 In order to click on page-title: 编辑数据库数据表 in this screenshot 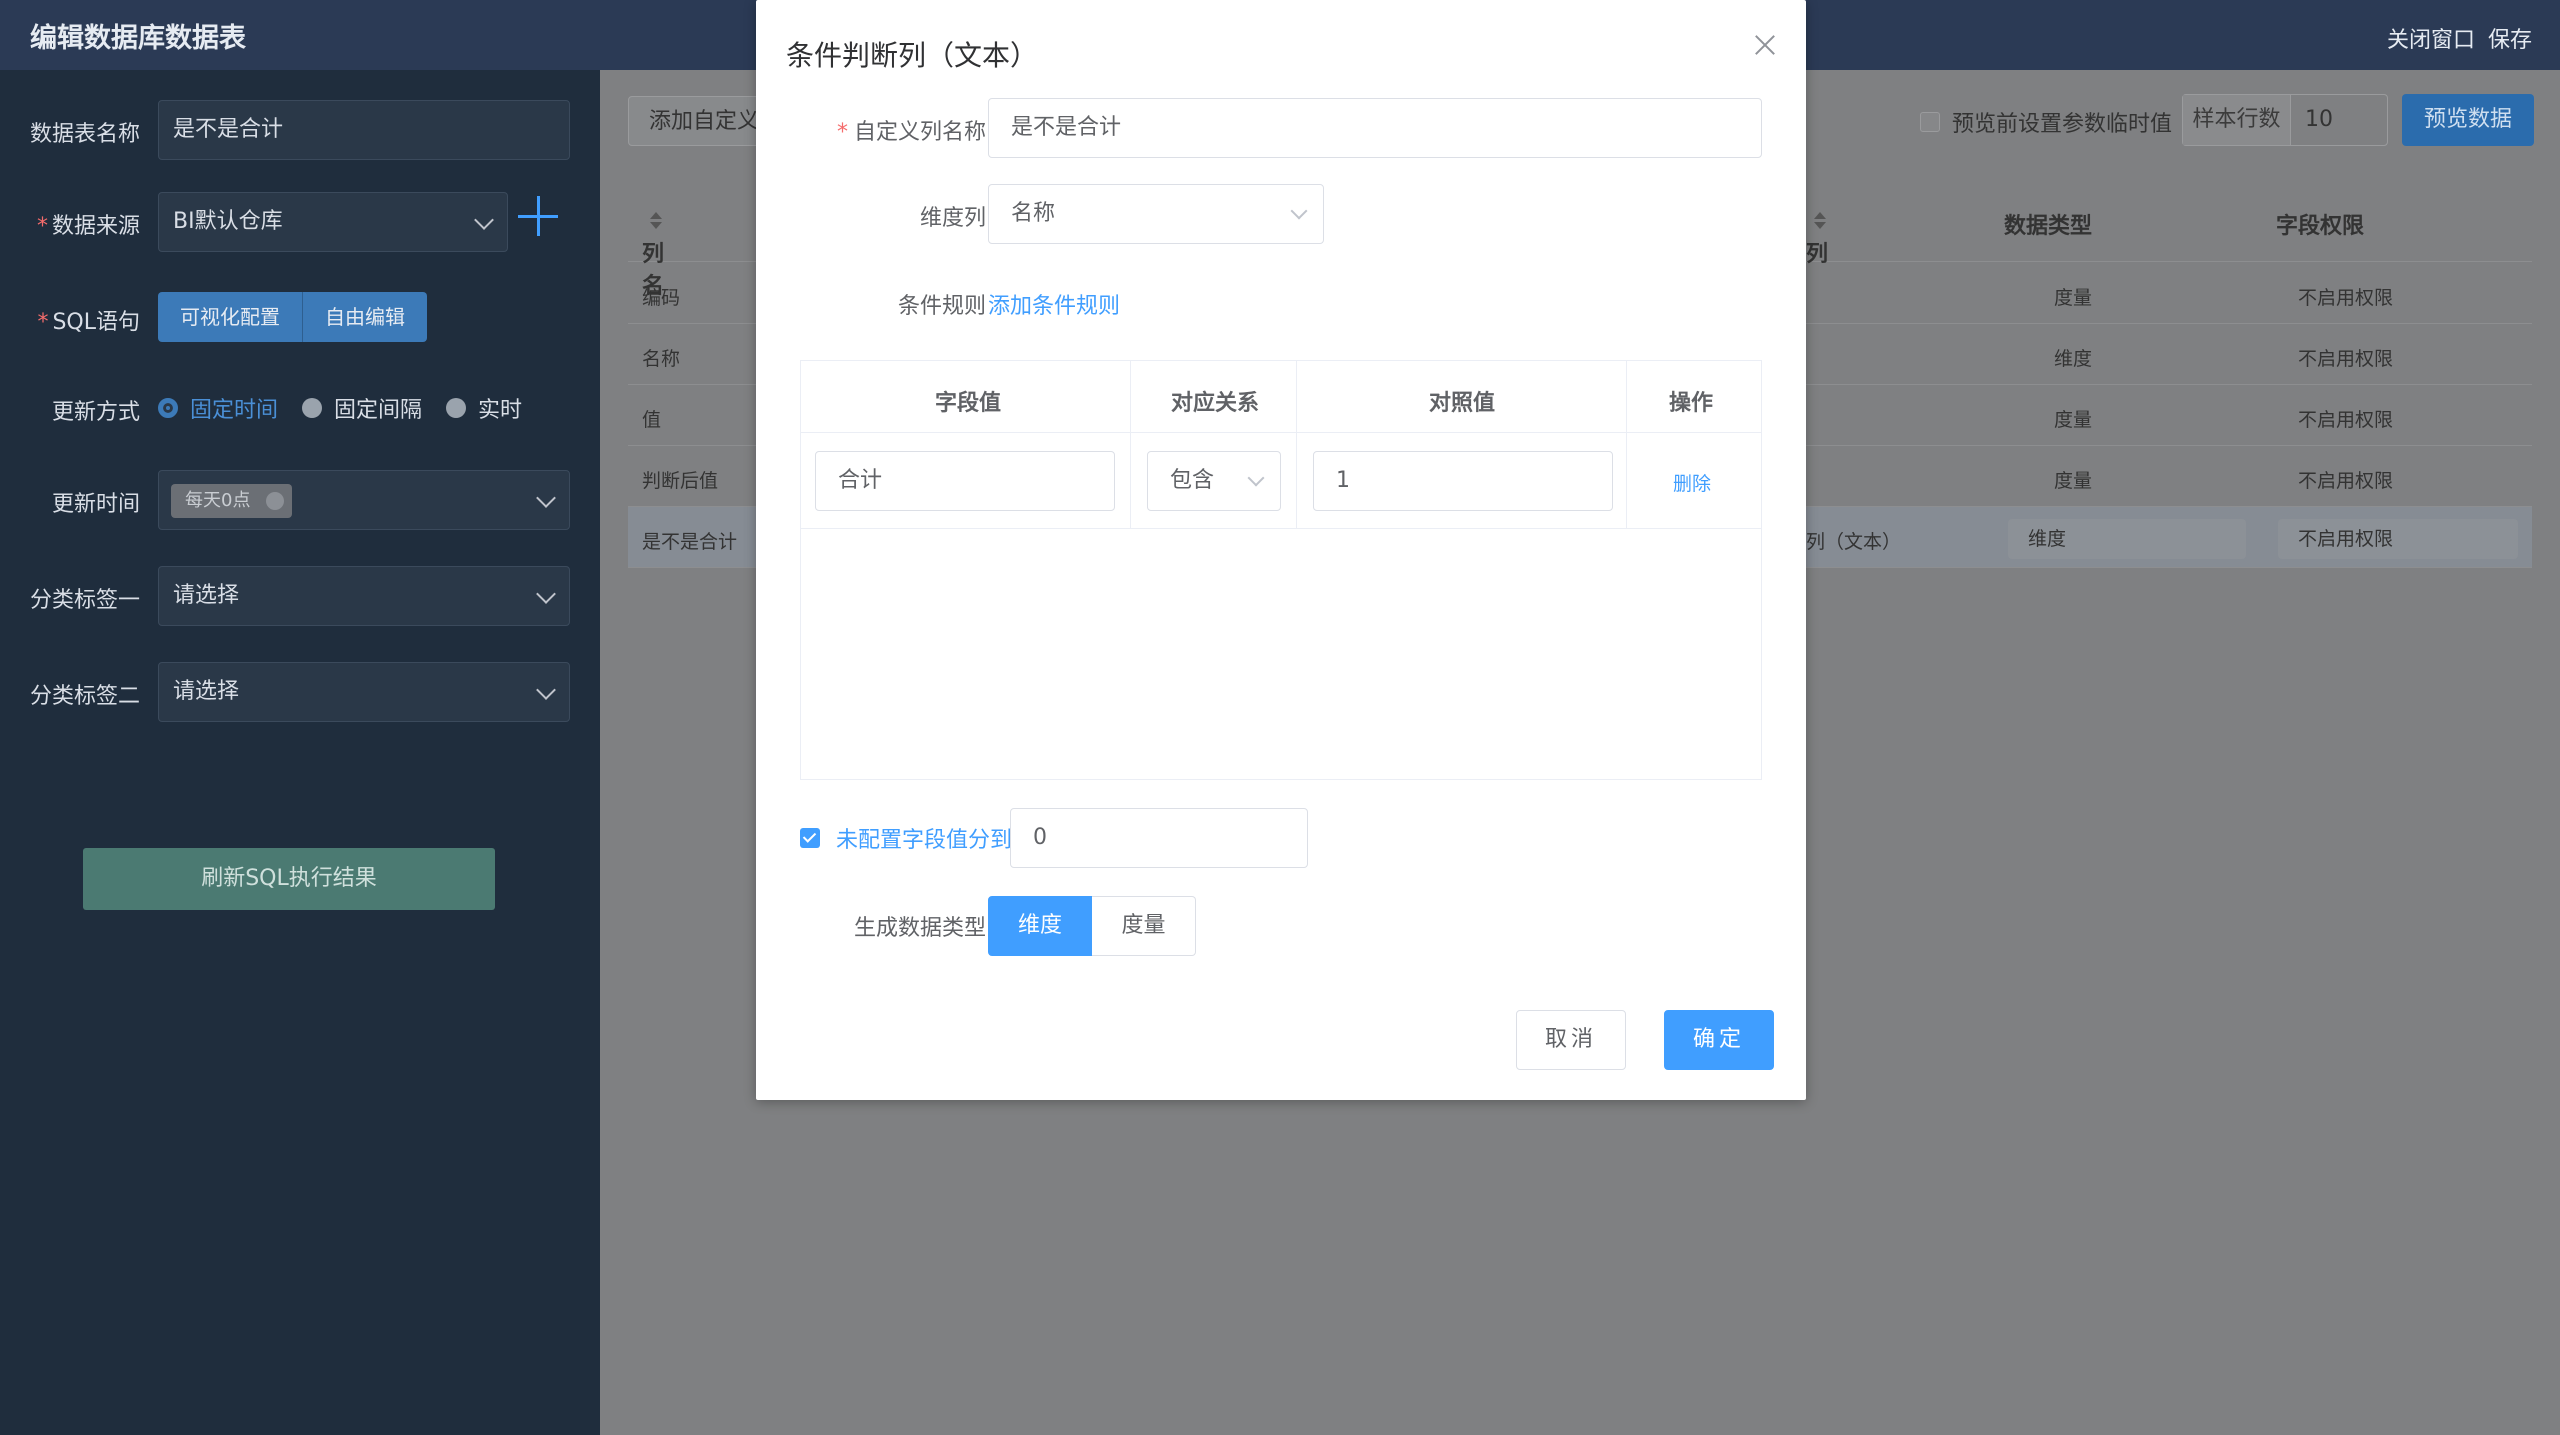, I will do `click(138, 38)`.